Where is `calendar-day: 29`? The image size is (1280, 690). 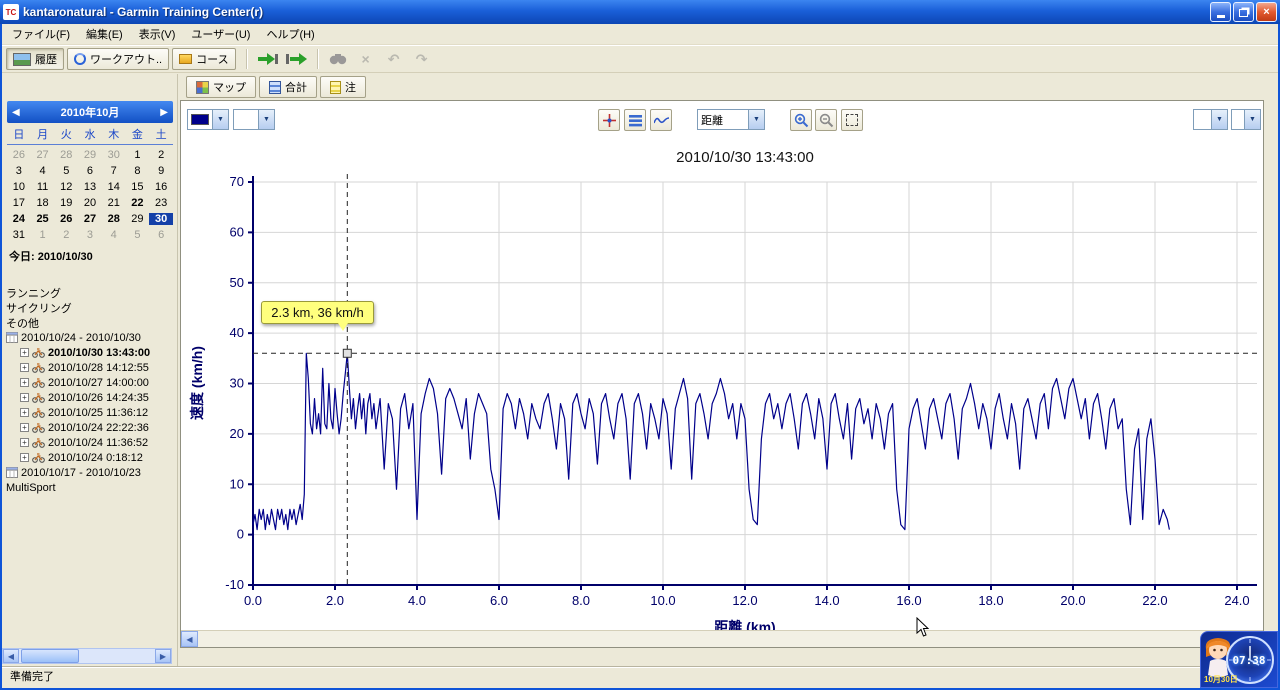
calendar-day: 29 is located at coordinates (138, 219).